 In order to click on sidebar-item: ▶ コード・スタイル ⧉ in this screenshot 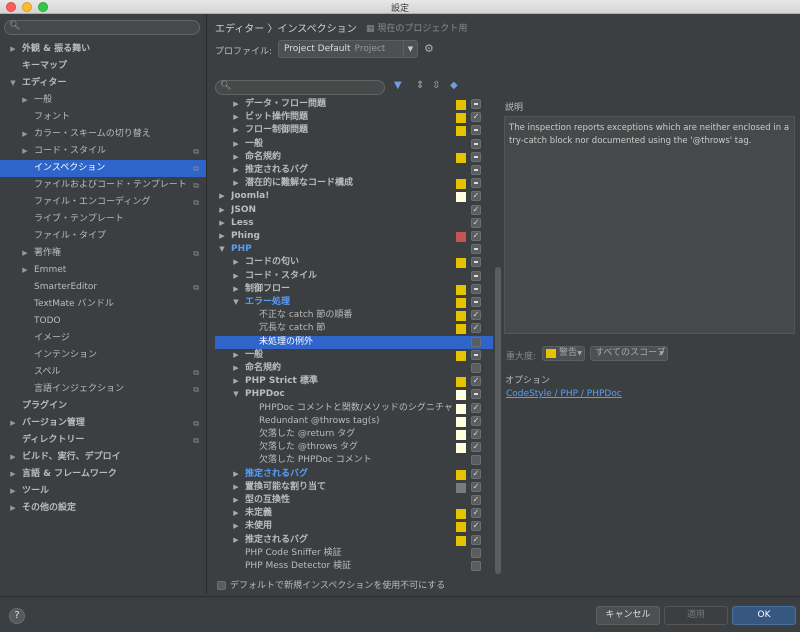, I will do `click(103, 151)`.